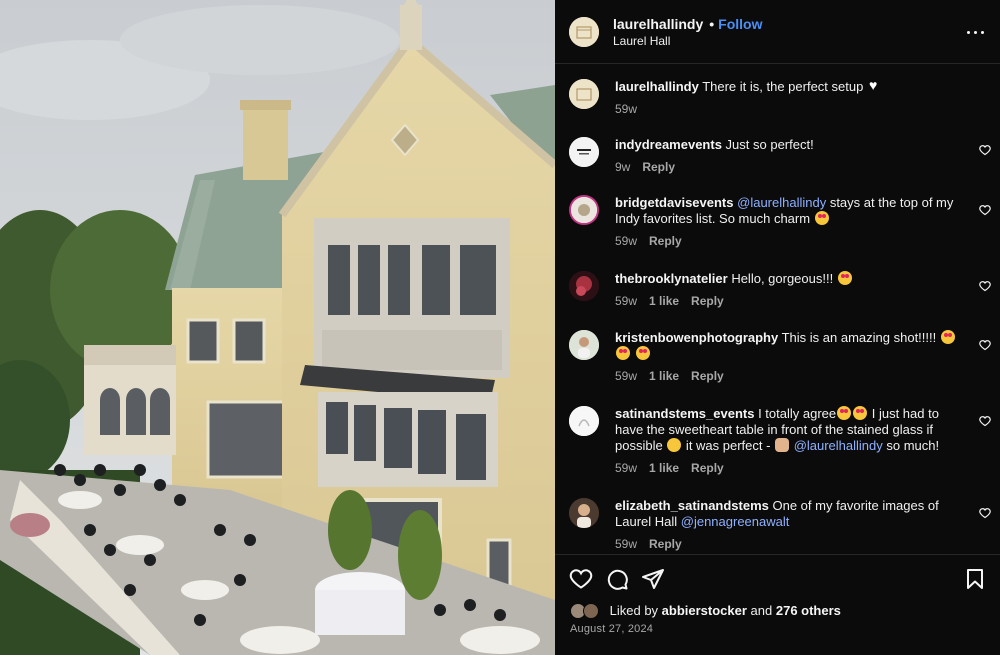  I want to click on white-heart-icon, so click(875, 85).